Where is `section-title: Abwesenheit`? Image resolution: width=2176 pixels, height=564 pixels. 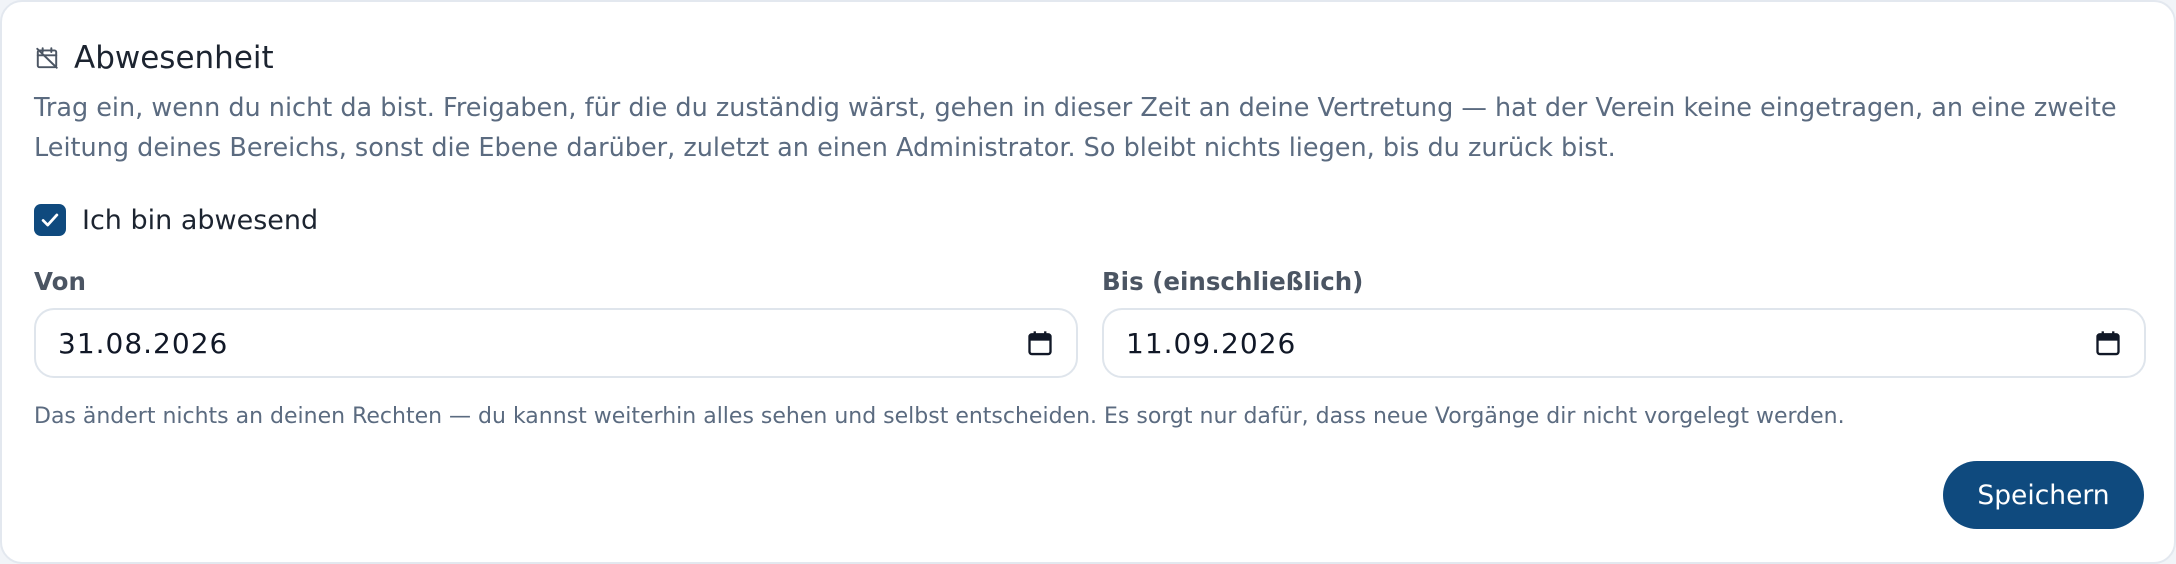 section-title: Abwesenheit is located at coordinates (174, 58).